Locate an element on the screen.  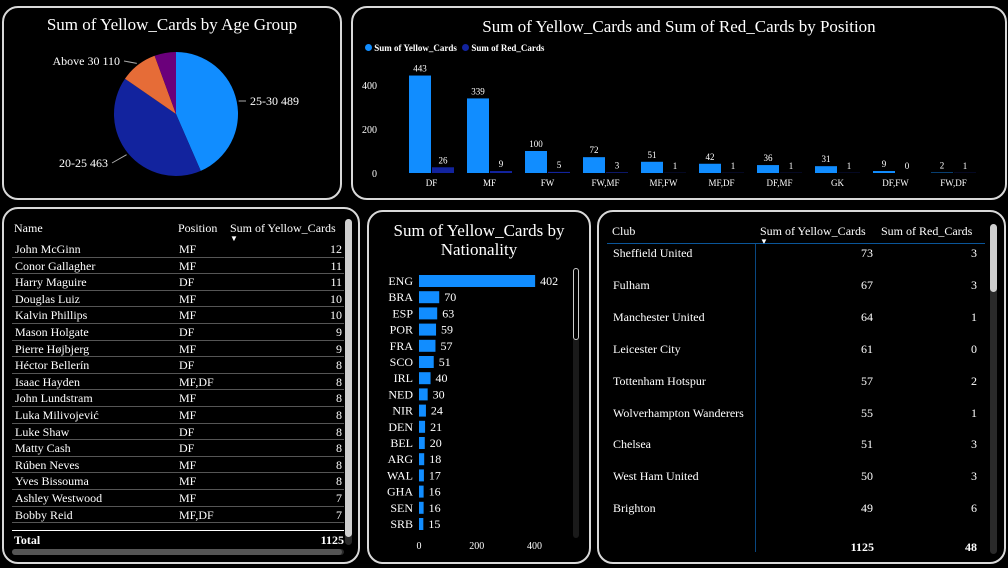
table-row: Conor Gallagher MF 11 is located at coordinates (178, 266).